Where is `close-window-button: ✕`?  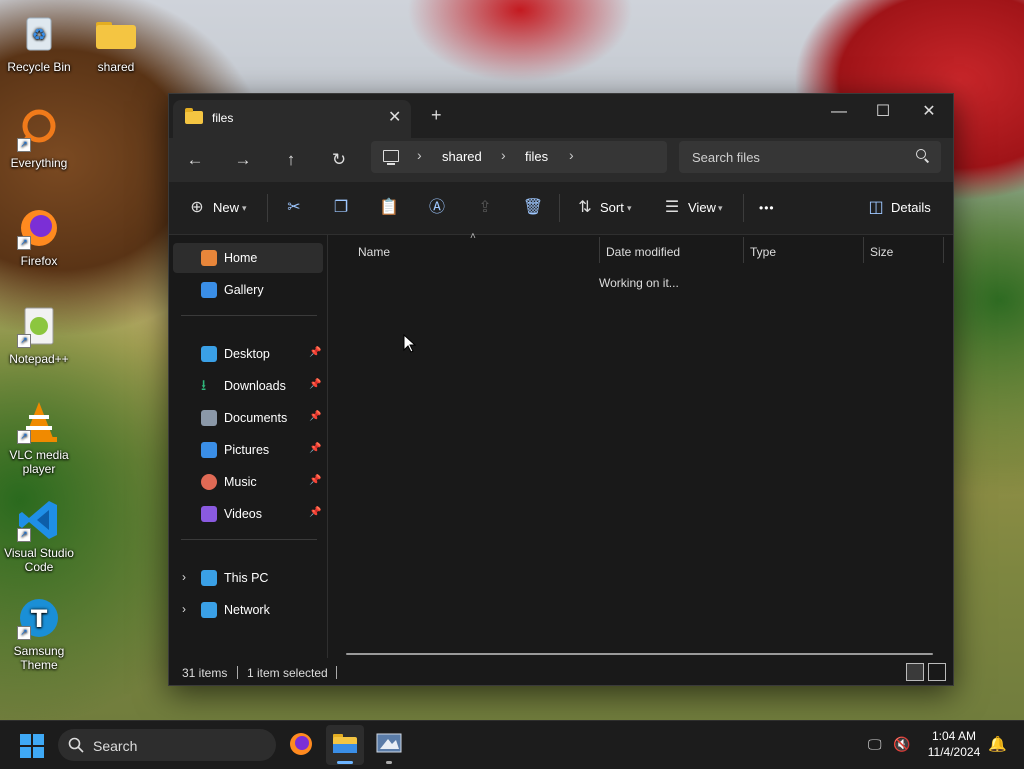
close-window-button: ✕ is located at coordinates (929, 112).